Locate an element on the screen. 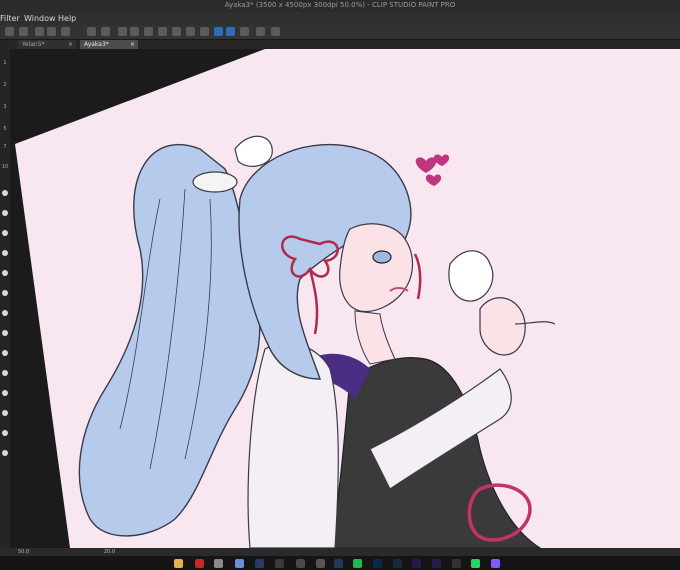 The width and height of the screenshot is (680, 570). steam-icon is located at coordinates (338, 563).